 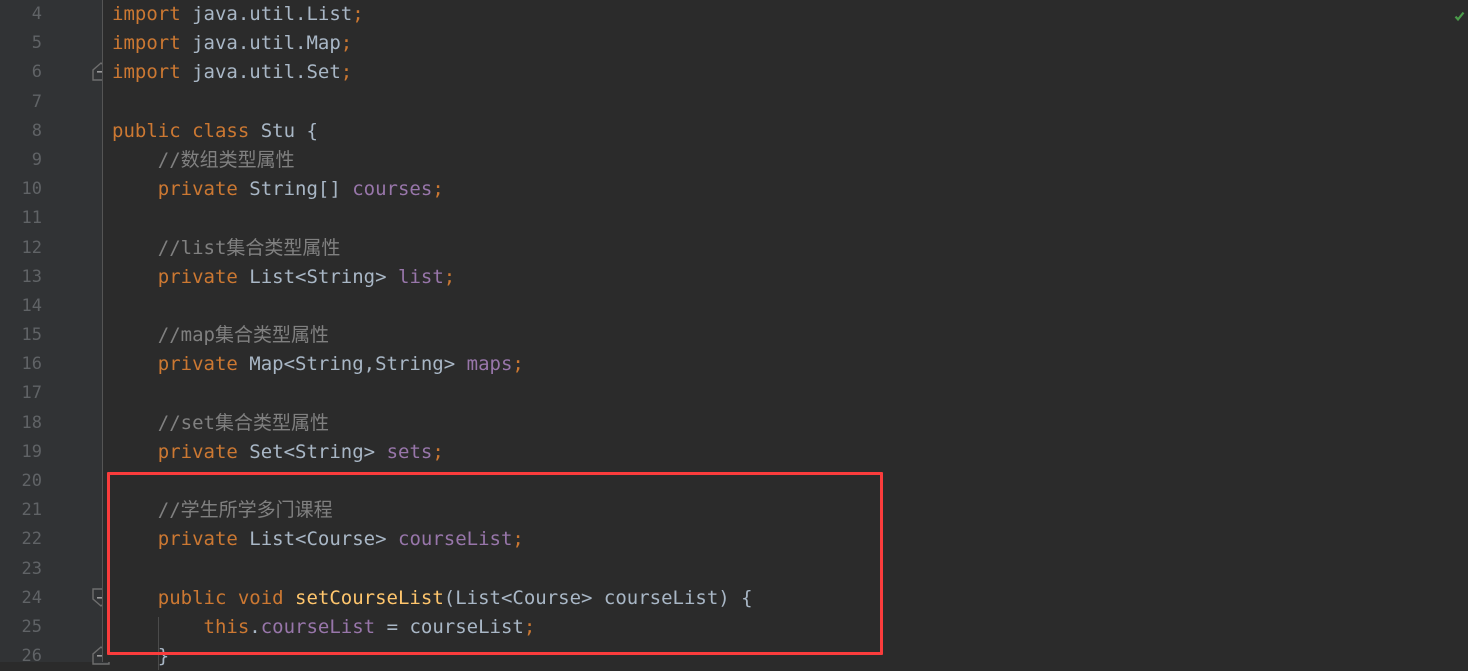 I want to click on line-number: 15, so click(x=21, y=335).